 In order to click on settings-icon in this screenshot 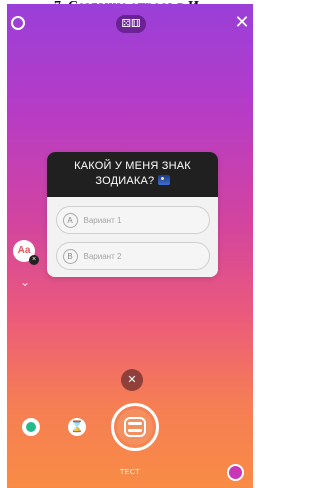, I will do `click(18, 23)`.